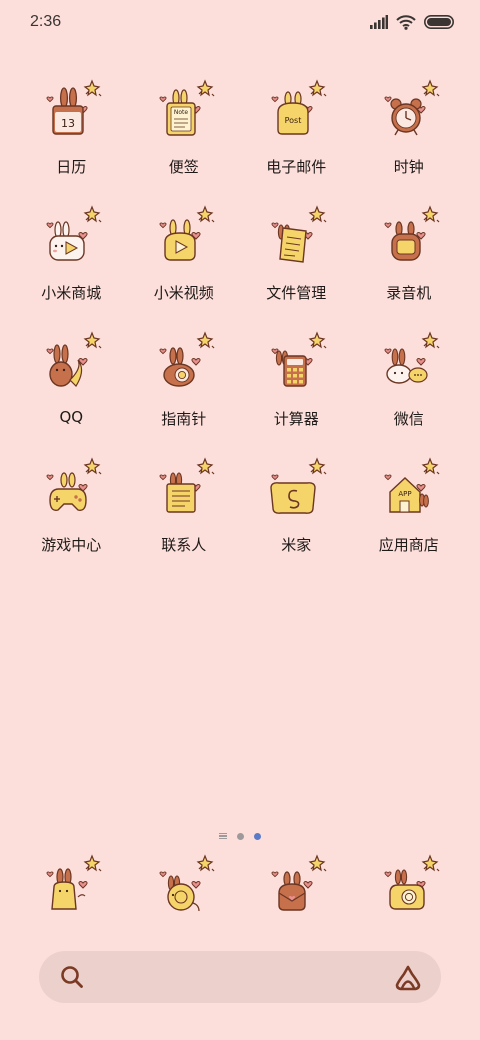  Describe the element at coordinates (184, 141) in the screenshot. I see `app-notes: Note 便签` at that location.